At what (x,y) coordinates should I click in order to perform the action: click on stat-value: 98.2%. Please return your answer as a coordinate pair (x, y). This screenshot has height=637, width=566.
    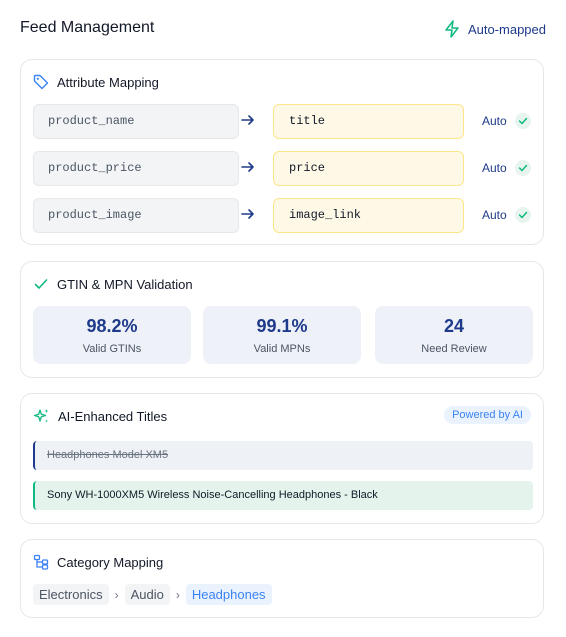
    Looking at the image, I should click on (112, 326).